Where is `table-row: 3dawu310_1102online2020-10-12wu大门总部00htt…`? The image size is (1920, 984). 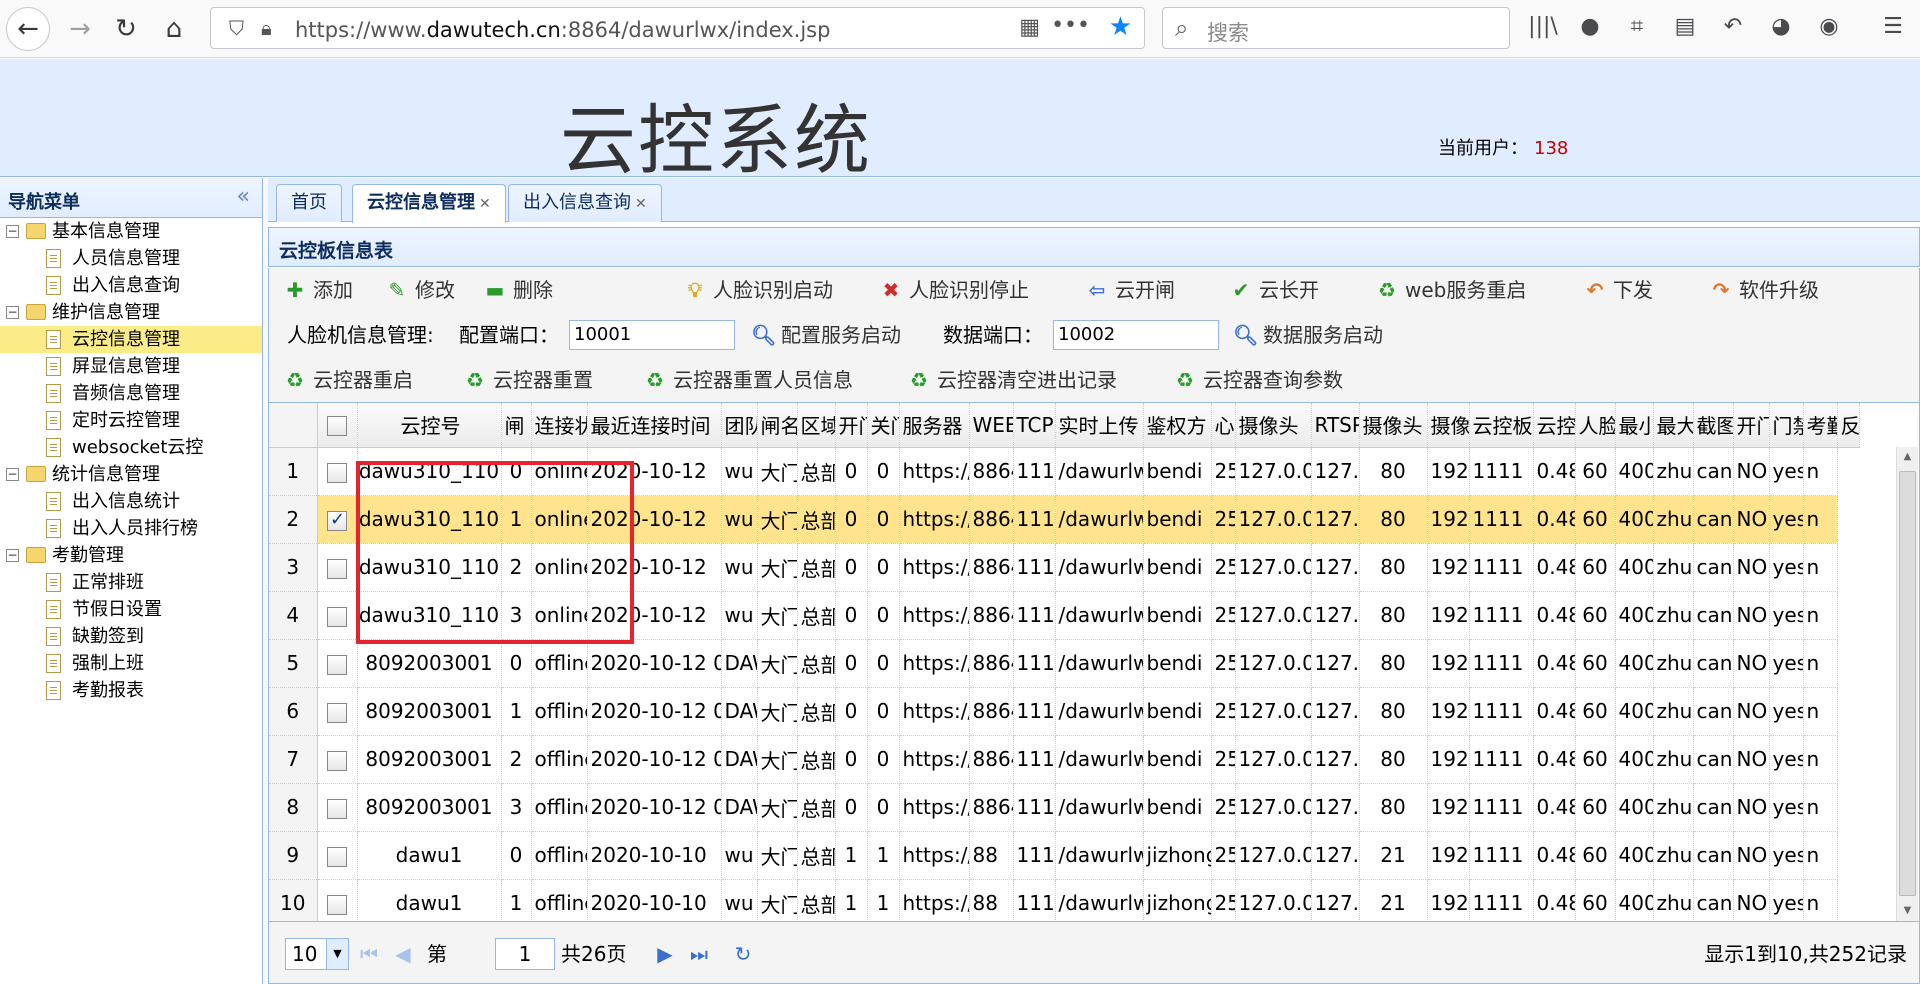 table-row: 3dawu310_1102online2020-10-12wu大门总部00htt… is located at coordinates (1064, 567).